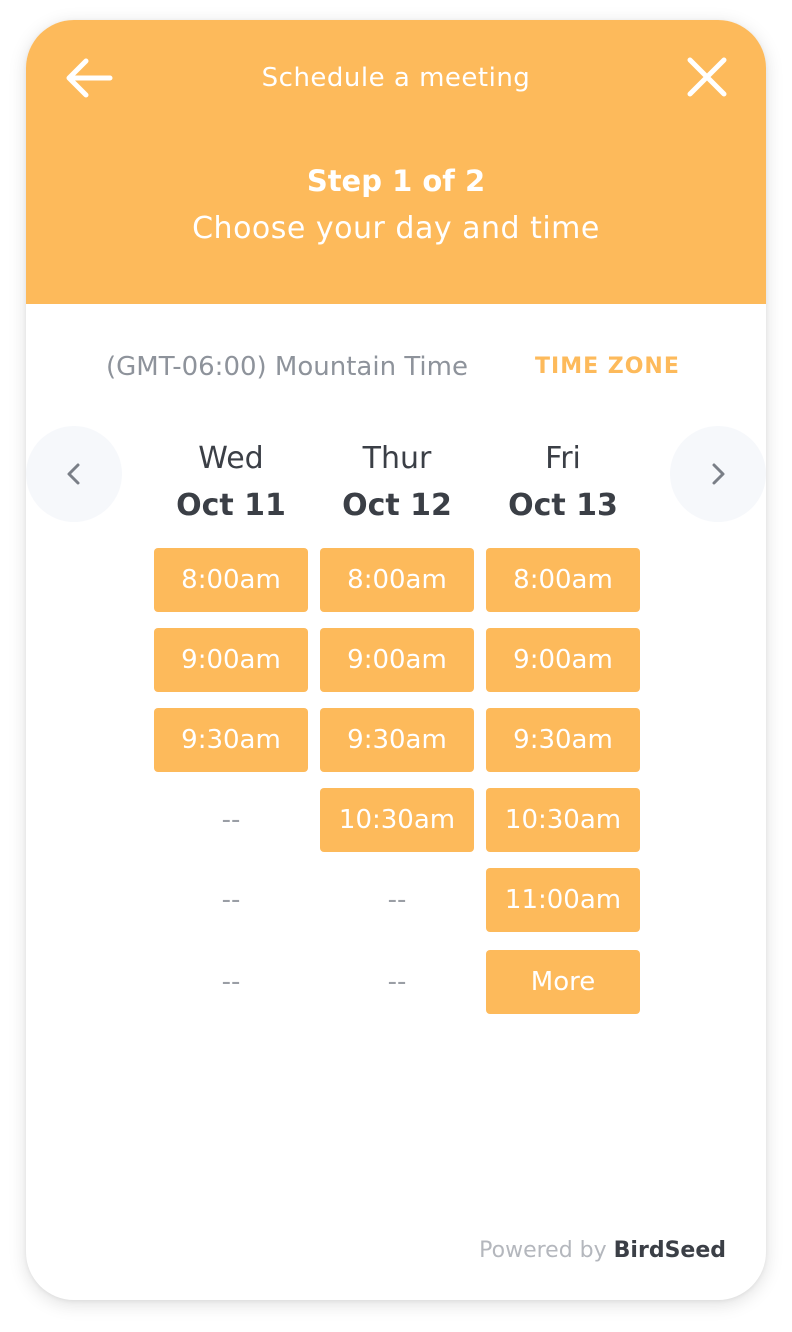 This screenshot has width=792, height=1332. Describe the element at coordinates (563, 982) in the screenshot. I see `more-times-button: More` at that location.